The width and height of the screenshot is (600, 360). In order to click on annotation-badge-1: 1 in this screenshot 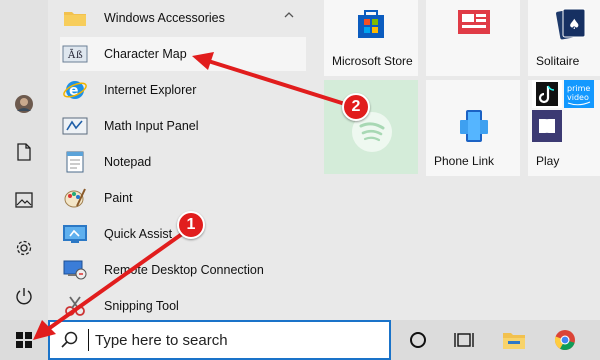, I will do `click(191, 225)`.